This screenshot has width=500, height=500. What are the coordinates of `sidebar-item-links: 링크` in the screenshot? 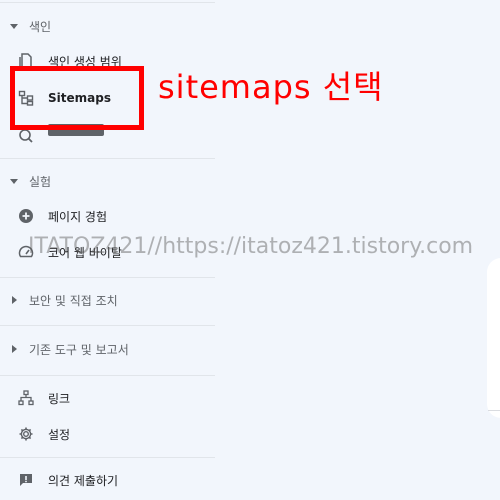 It's located at (44, 398).